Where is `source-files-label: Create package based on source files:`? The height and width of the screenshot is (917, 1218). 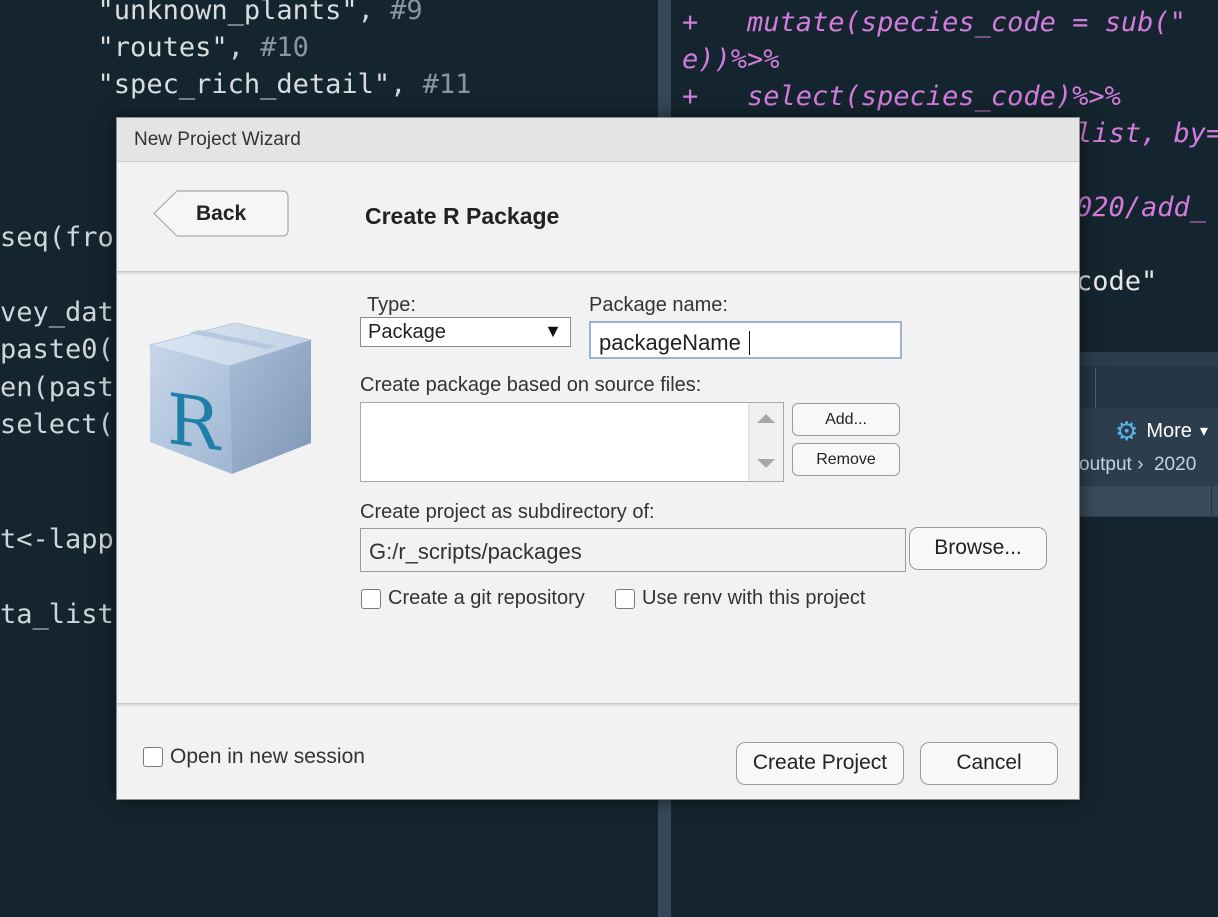
source-files-label: Create package based on source files: is located at coordinates (531, 385).